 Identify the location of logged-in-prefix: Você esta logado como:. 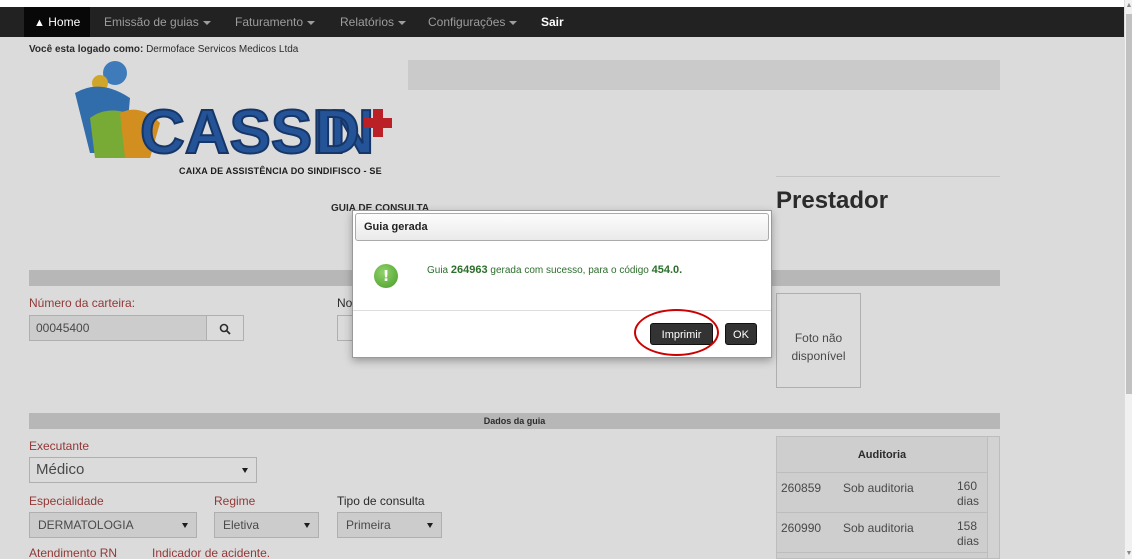
(86, 49).